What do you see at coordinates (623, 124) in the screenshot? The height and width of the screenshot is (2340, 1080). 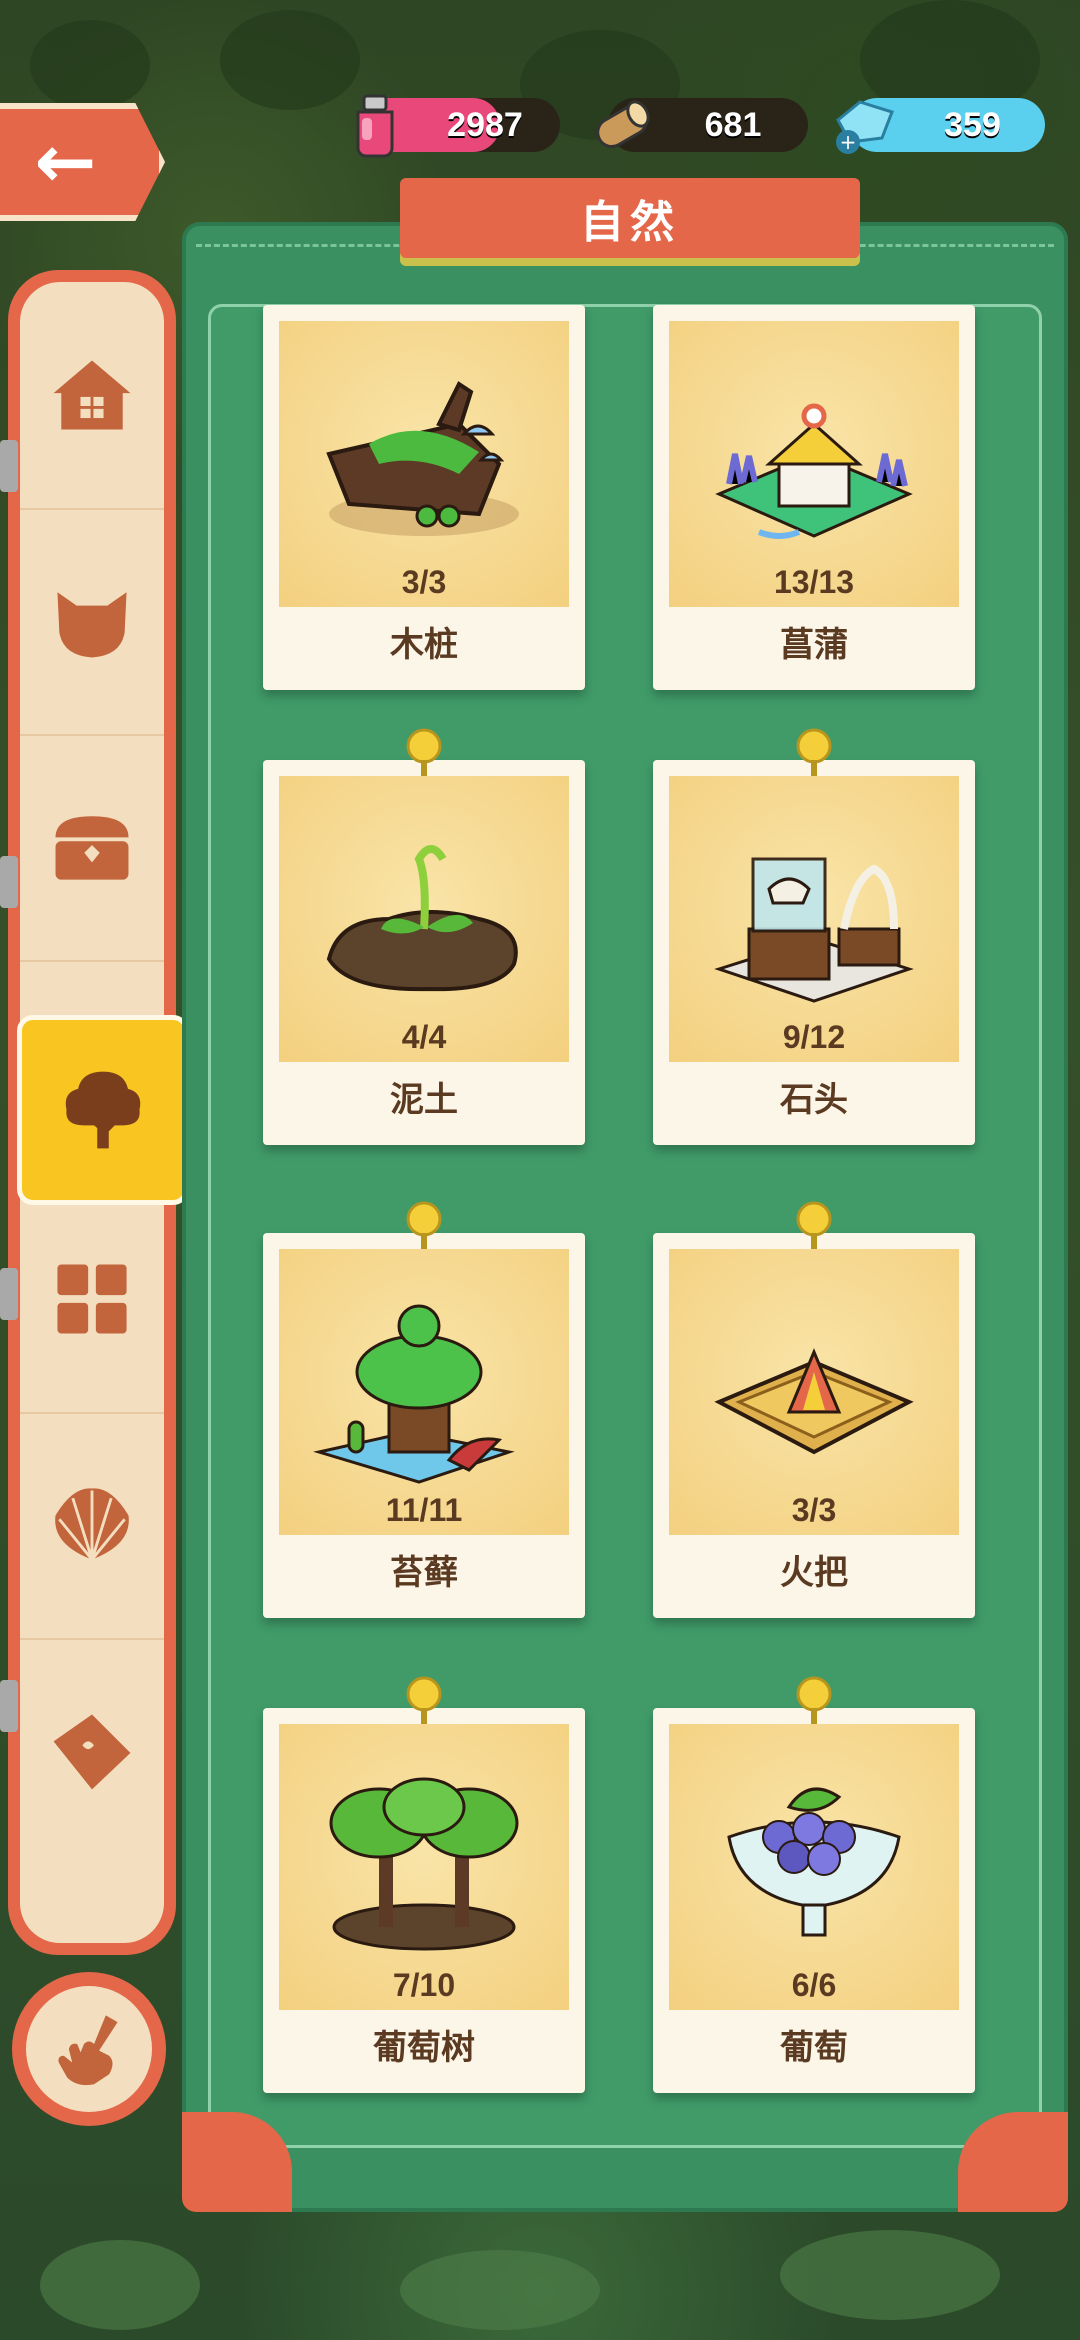 I see `log-icon` at bounding box center [623, 124].